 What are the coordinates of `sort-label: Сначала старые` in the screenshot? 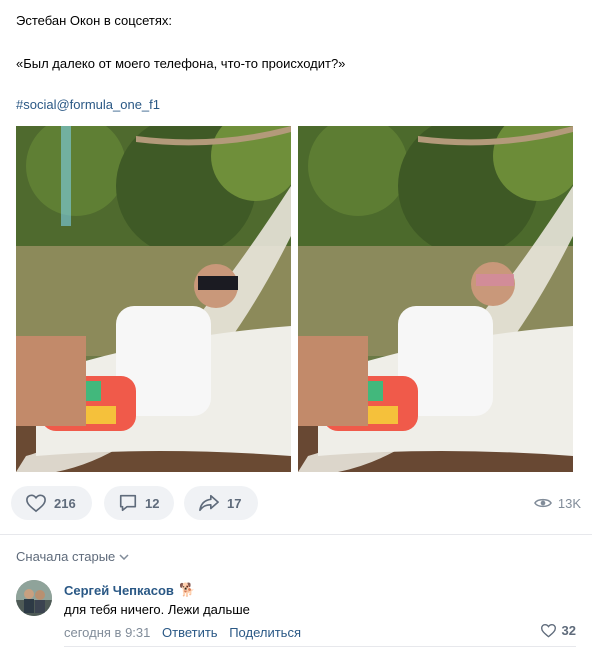 It's located at (66, 556).